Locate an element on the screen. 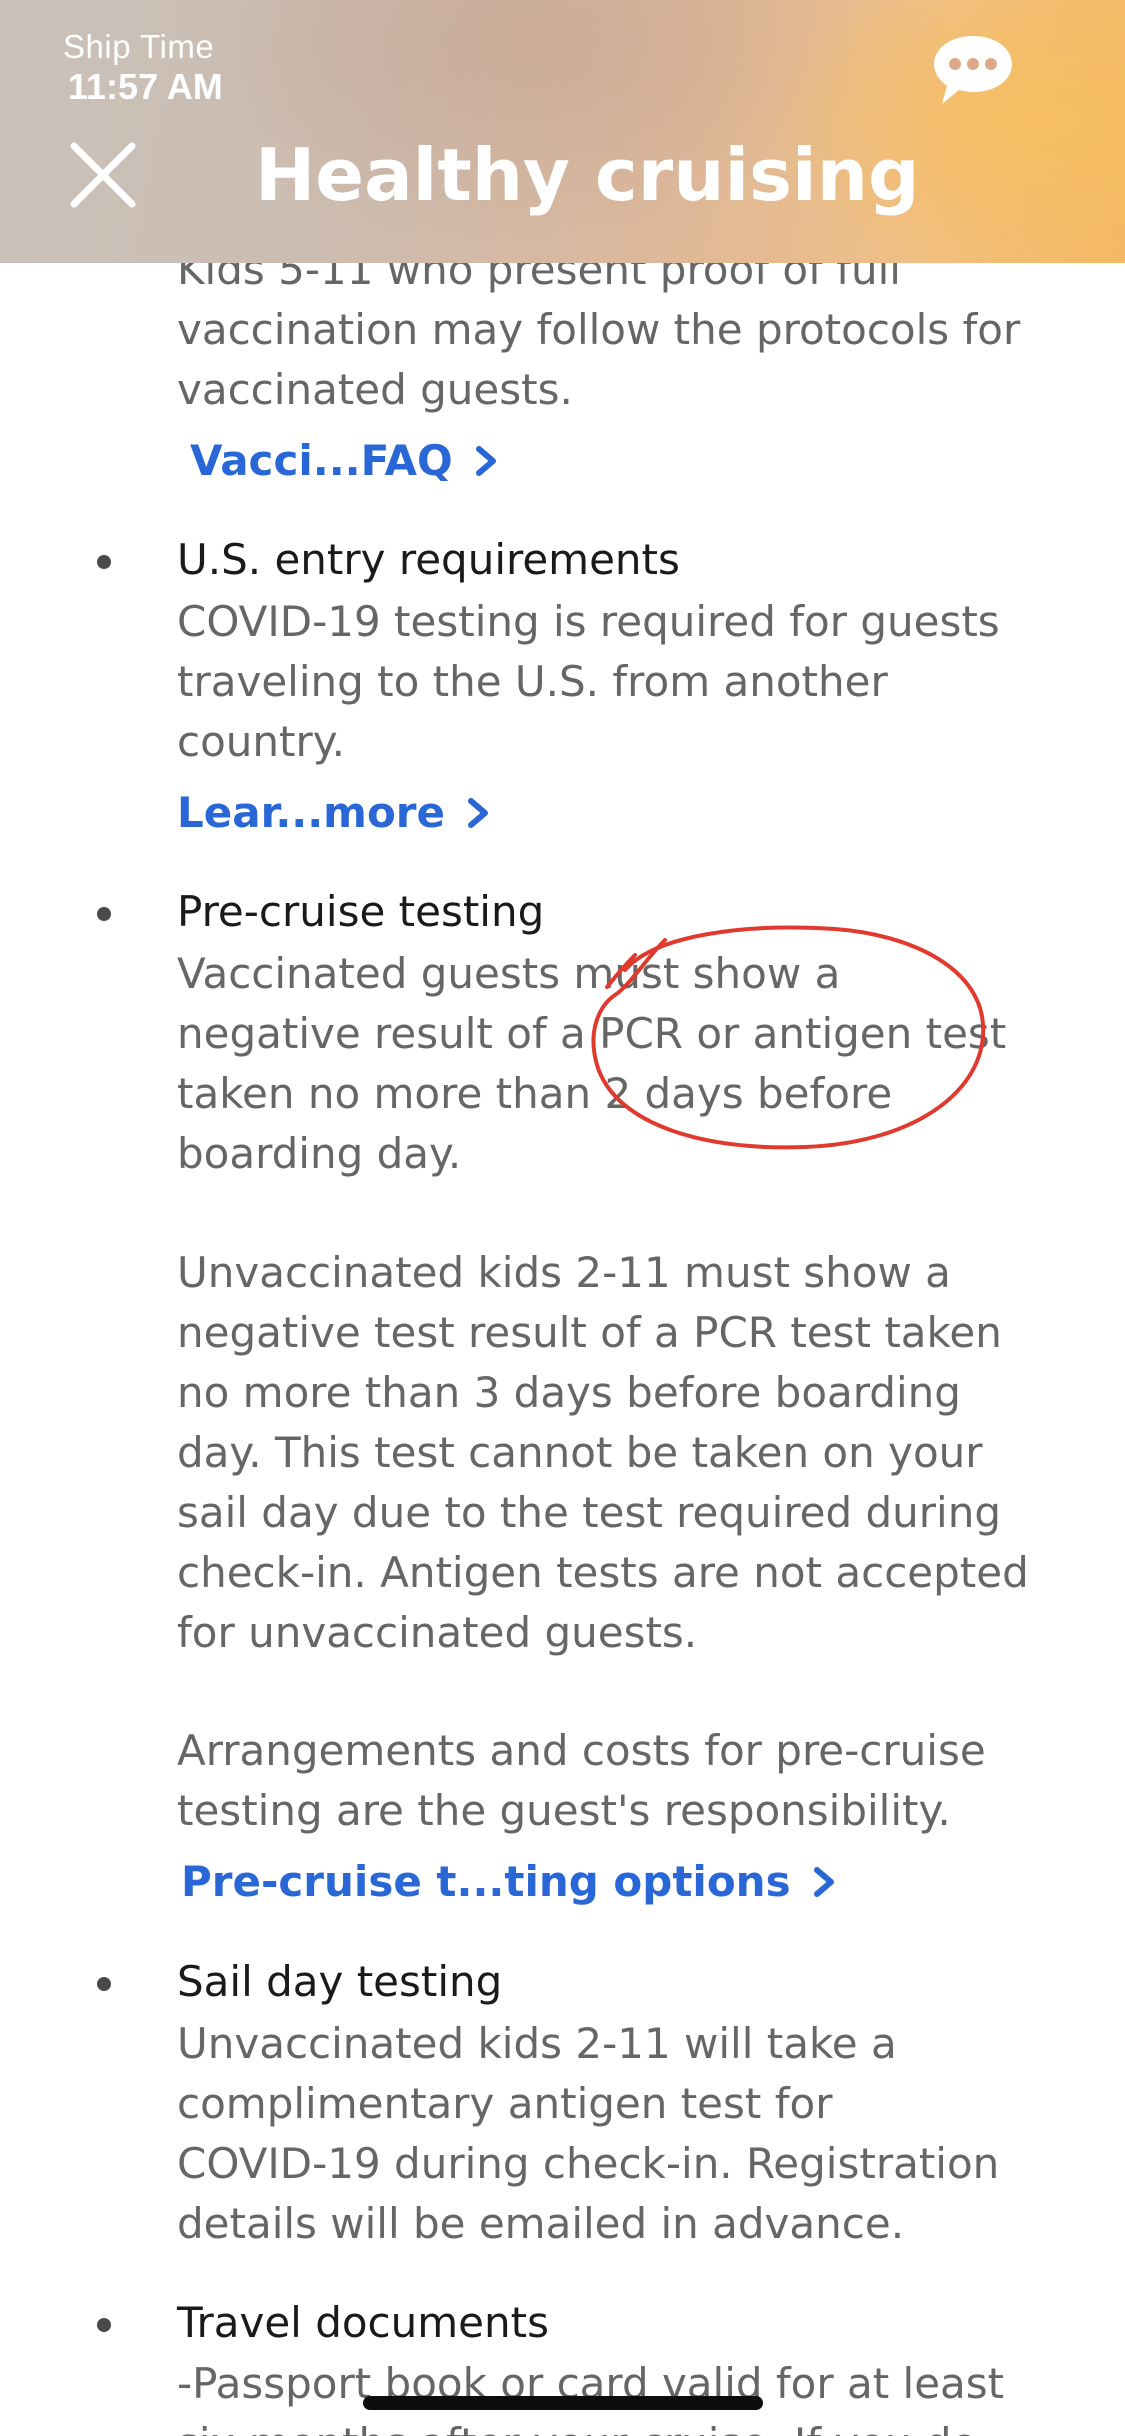 This screenshot has width=1125, height=2436. learn-more-link: Lear...more is located at coordinates (335, 812).